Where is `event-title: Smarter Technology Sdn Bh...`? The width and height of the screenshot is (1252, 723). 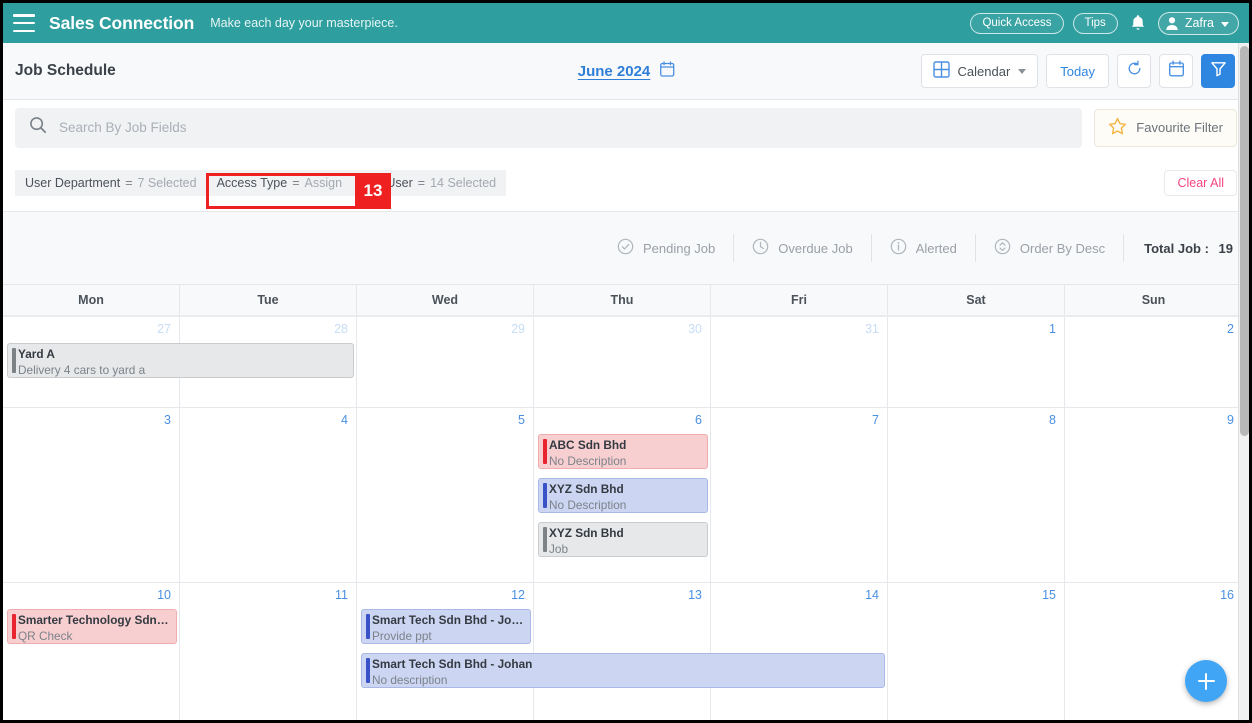
event-title: Smarter Technology Sdn Bh... is located at coordinates (94, 620).